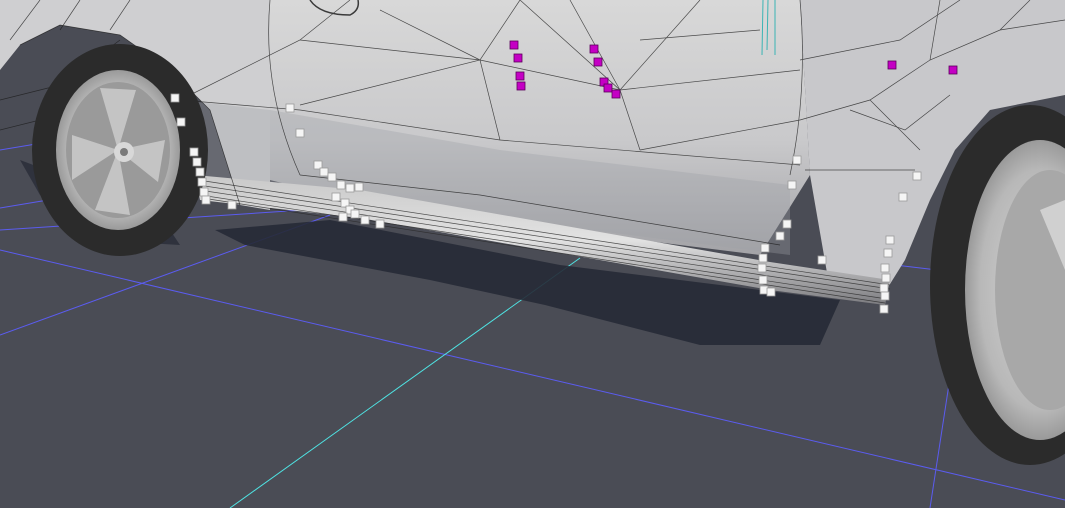 Image resolution: width=1065 pixels, height=508 pixels. What do you see at coordinates (120, 150) in the screenshot?
I see `front-wheel` at bounding box center [120, 150].